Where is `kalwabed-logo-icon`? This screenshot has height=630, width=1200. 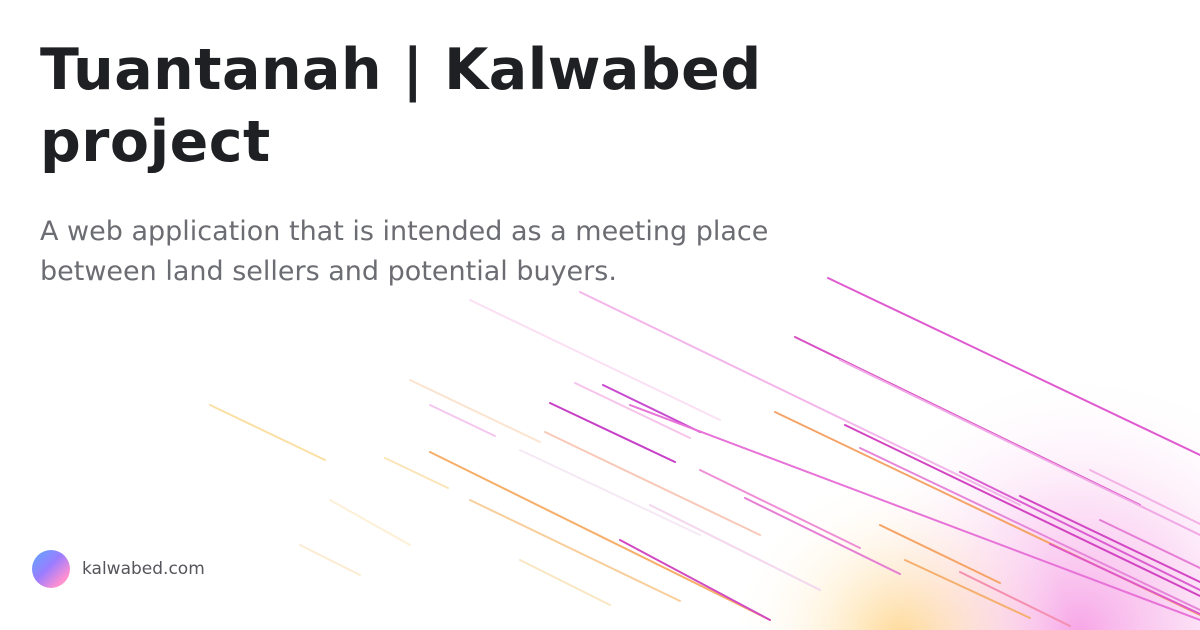
kalwabed-logo-icon is located at coordinates (51, 569).